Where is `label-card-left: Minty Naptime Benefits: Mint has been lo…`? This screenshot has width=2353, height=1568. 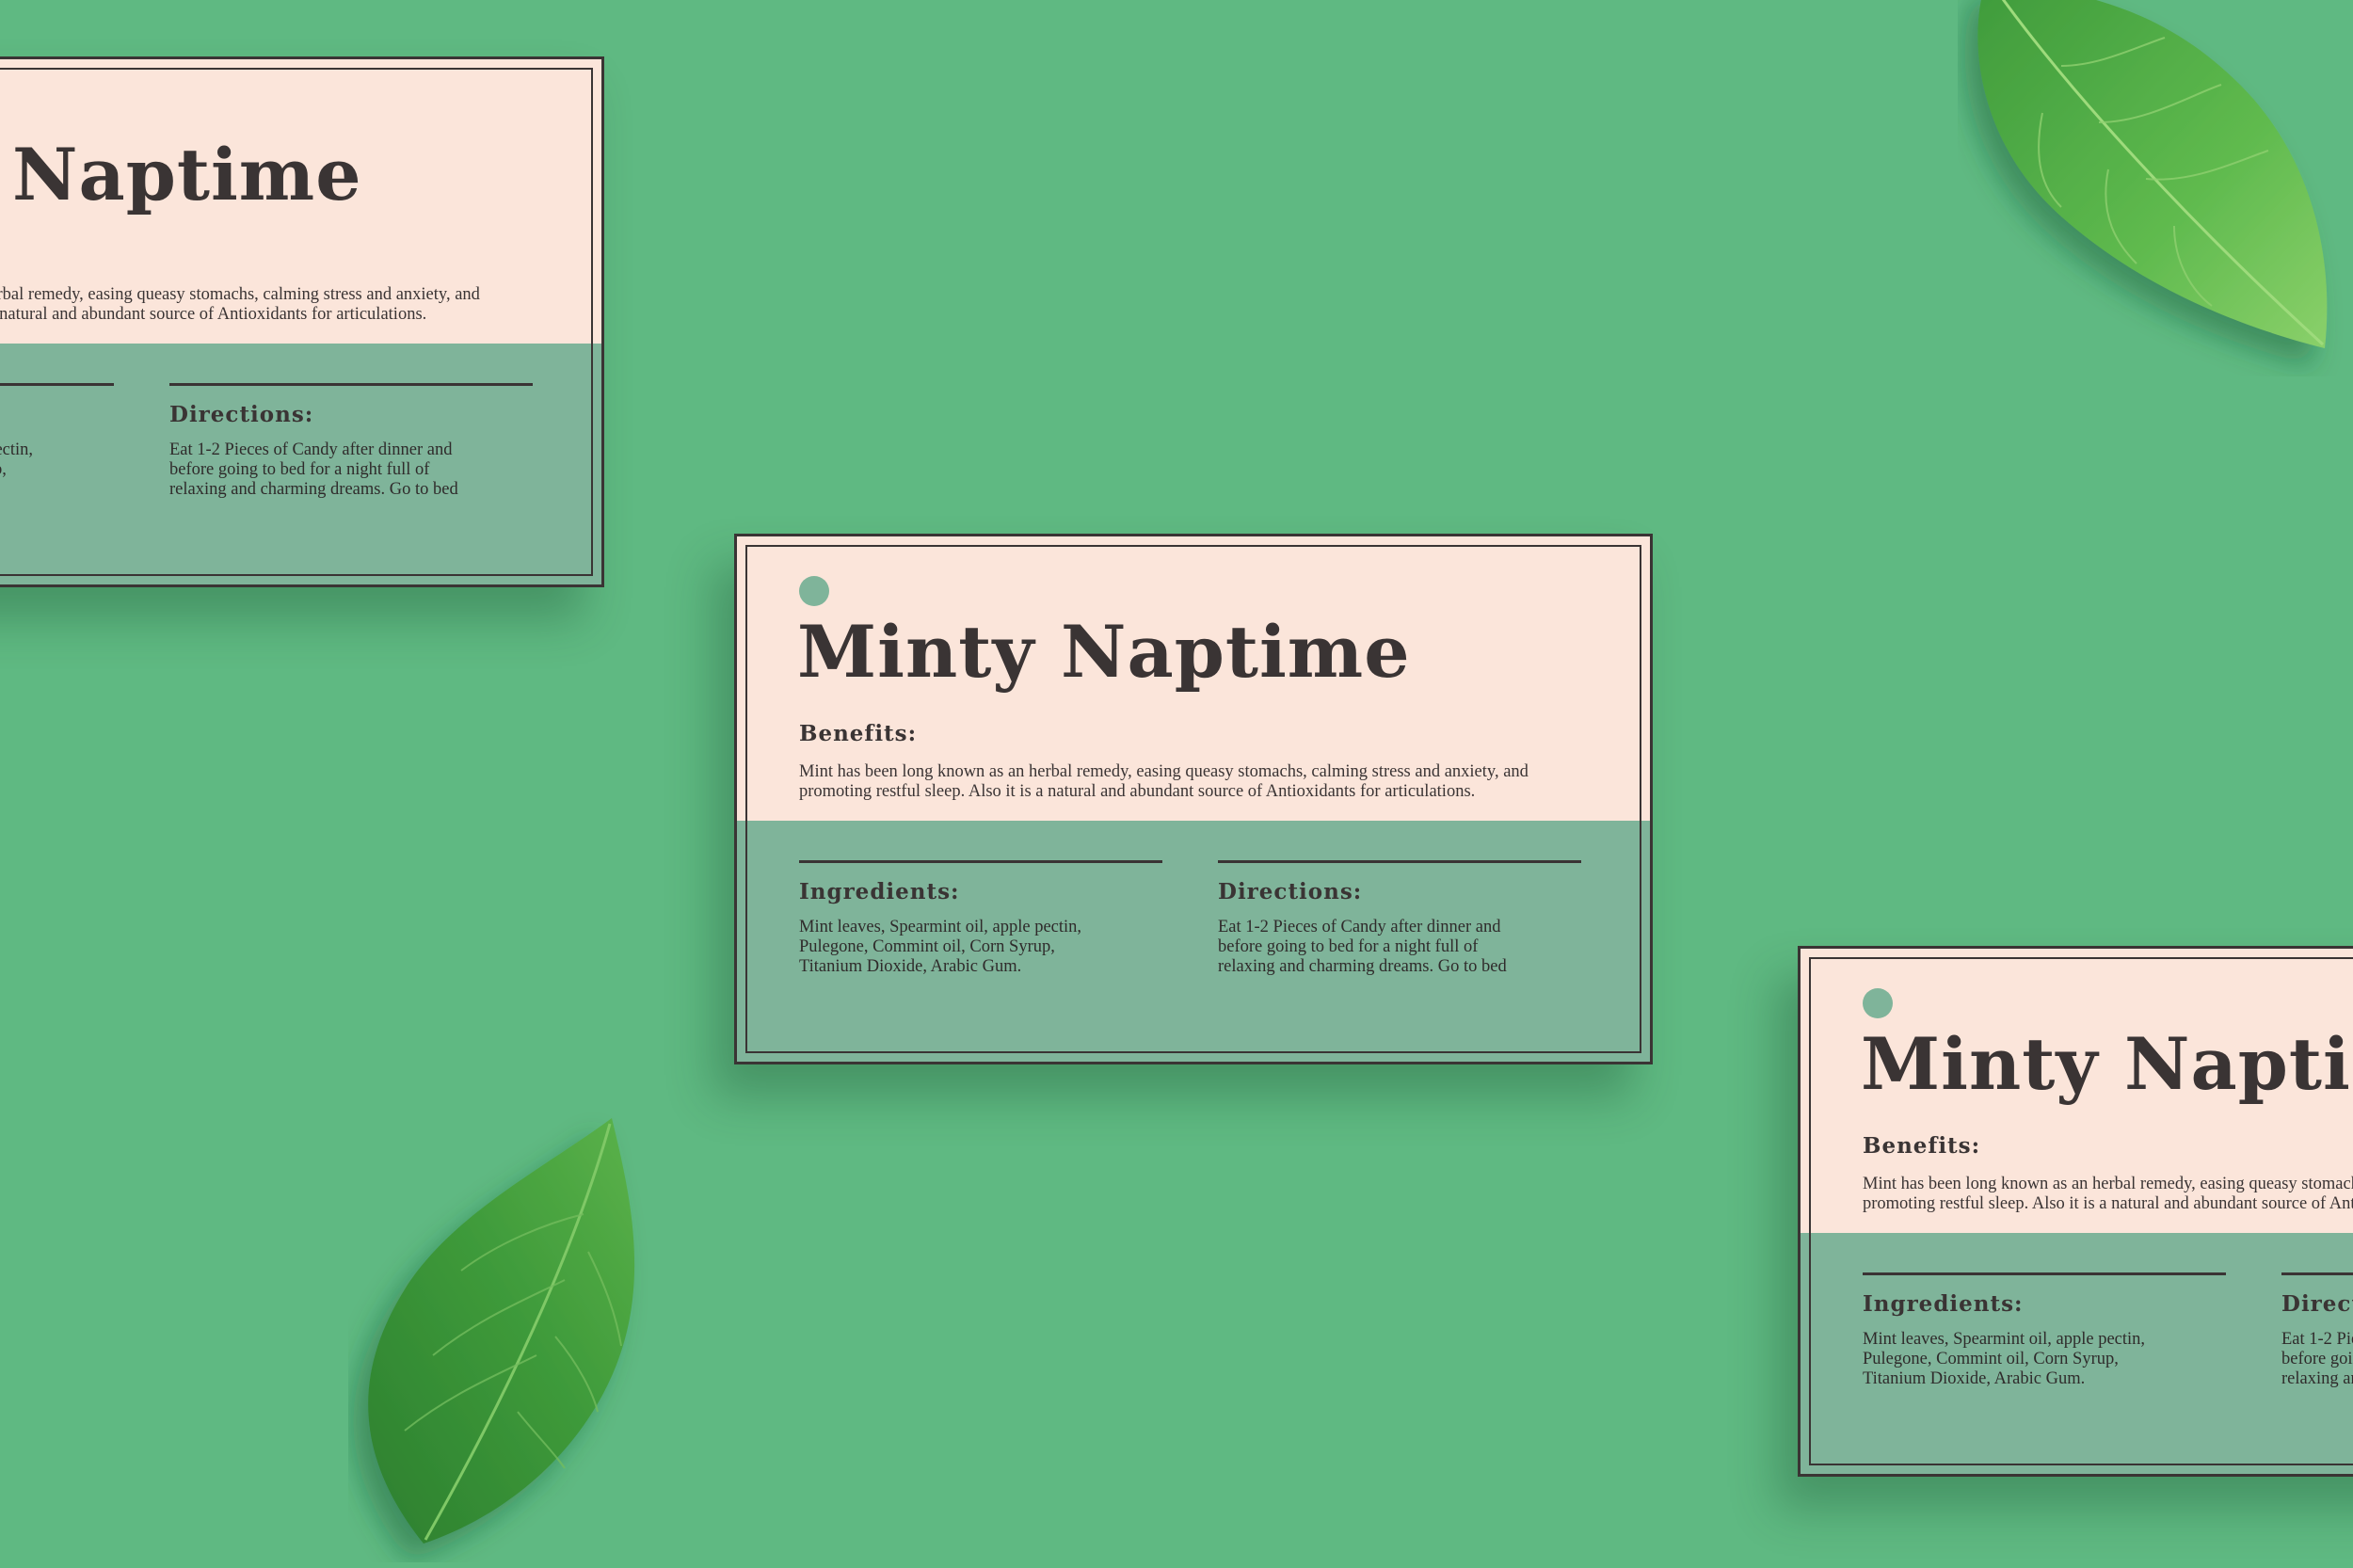
label-card-left: Minty Naptime Benefits: Mint has been lo… is located at coordinates (302, 321).